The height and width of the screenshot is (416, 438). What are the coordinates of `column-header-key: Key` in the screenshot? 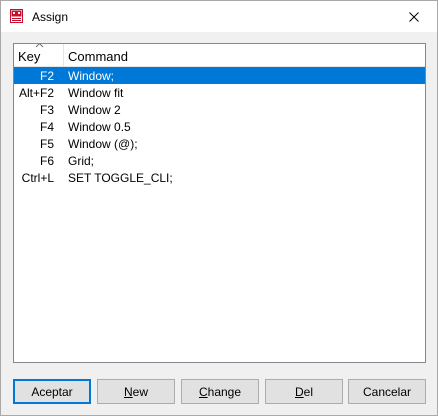 It's located at (39, 55).